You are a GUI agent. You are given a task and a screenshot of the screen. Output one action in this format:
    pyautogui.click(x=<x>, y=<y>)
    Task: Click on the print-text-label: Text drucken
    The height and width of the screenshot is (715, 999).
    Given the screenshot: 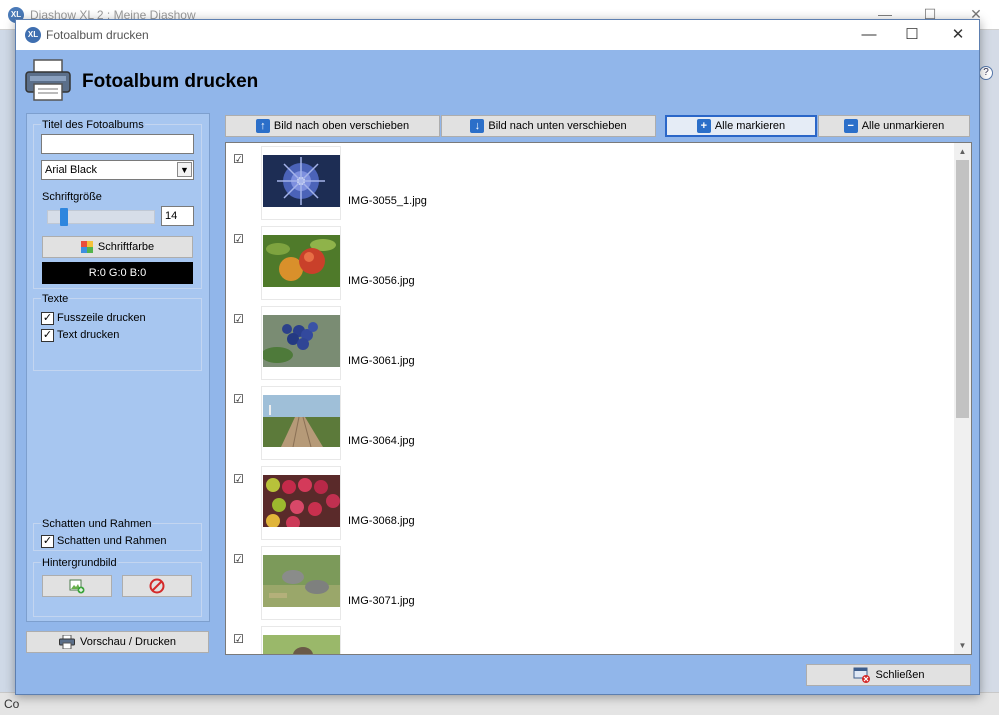 What is the action you would take?
    pyautogui.click(x=88, y=335)
    